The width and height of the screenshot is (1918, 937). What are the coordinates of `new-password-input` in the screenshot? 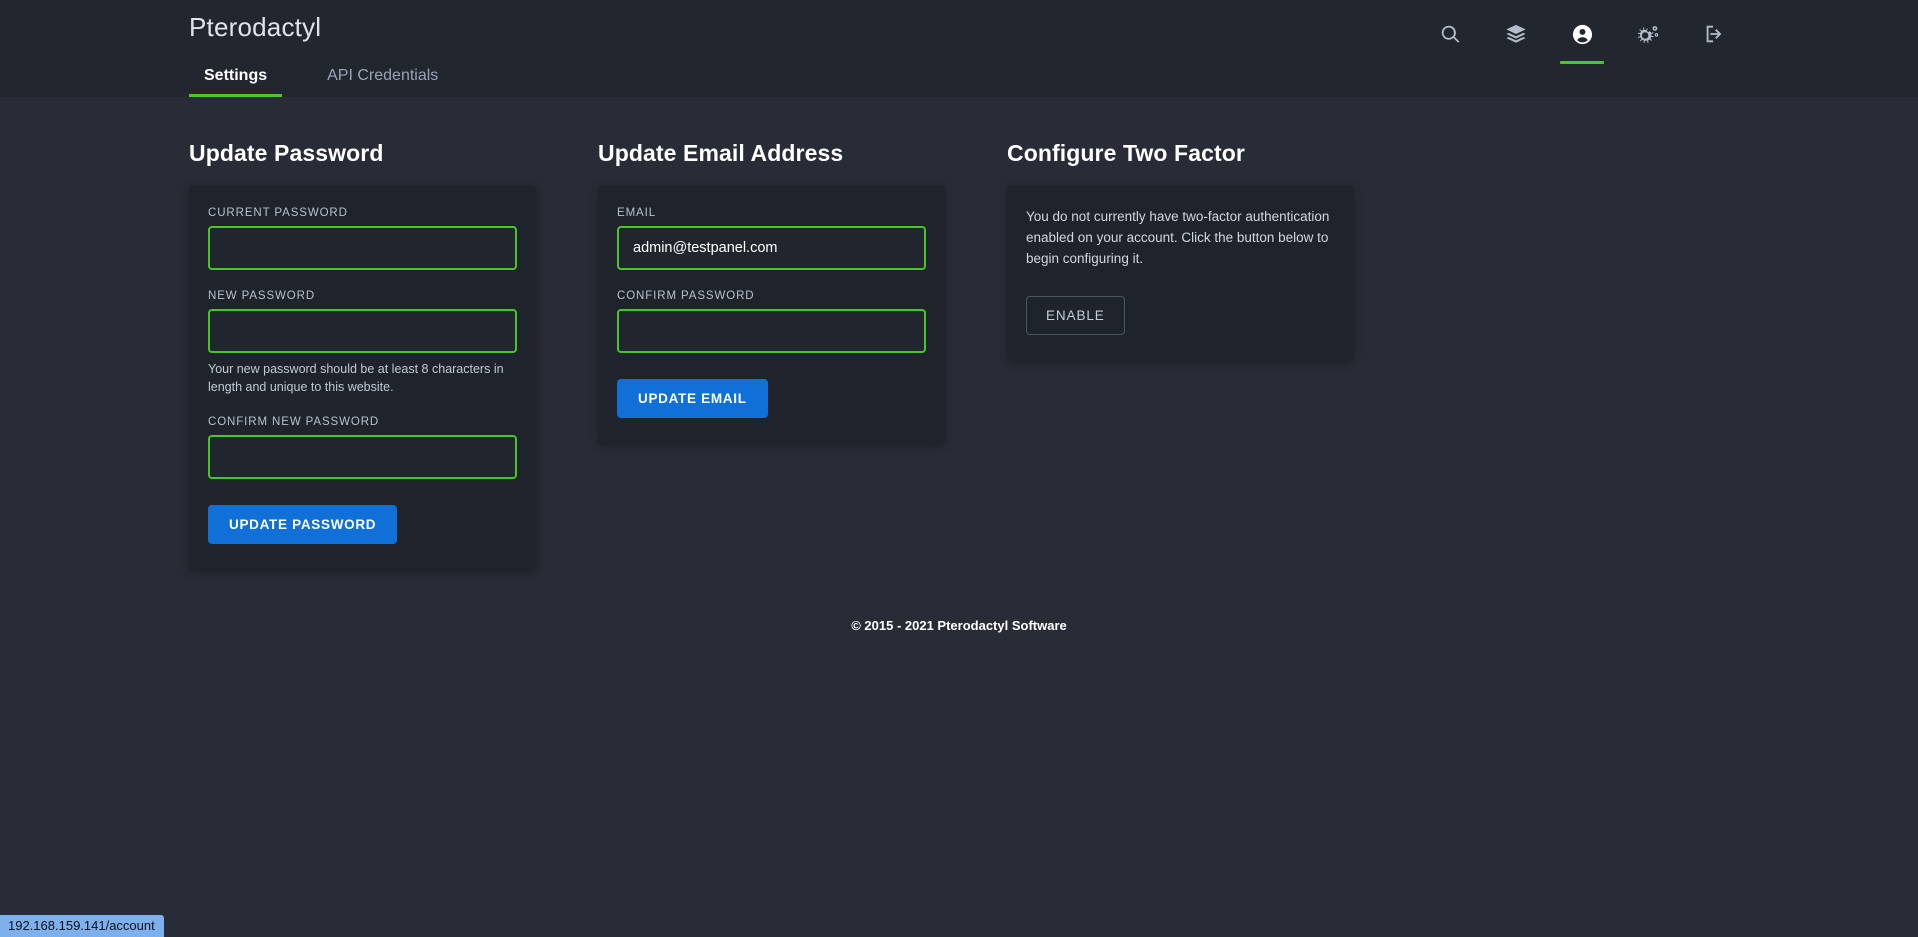 It's located at (362, 331).